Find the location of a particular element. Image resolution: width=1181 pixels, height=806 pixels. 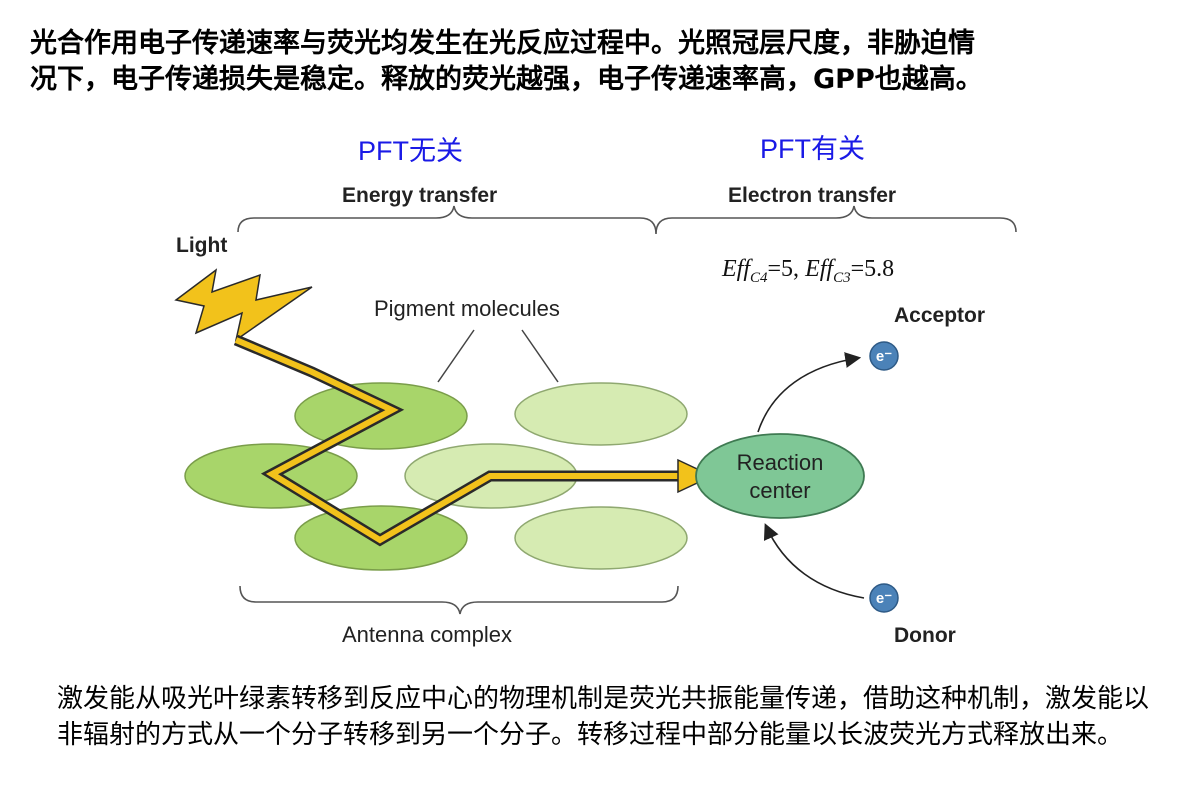

reaction-center-label-line2: center is located at coordinates (779, 490).